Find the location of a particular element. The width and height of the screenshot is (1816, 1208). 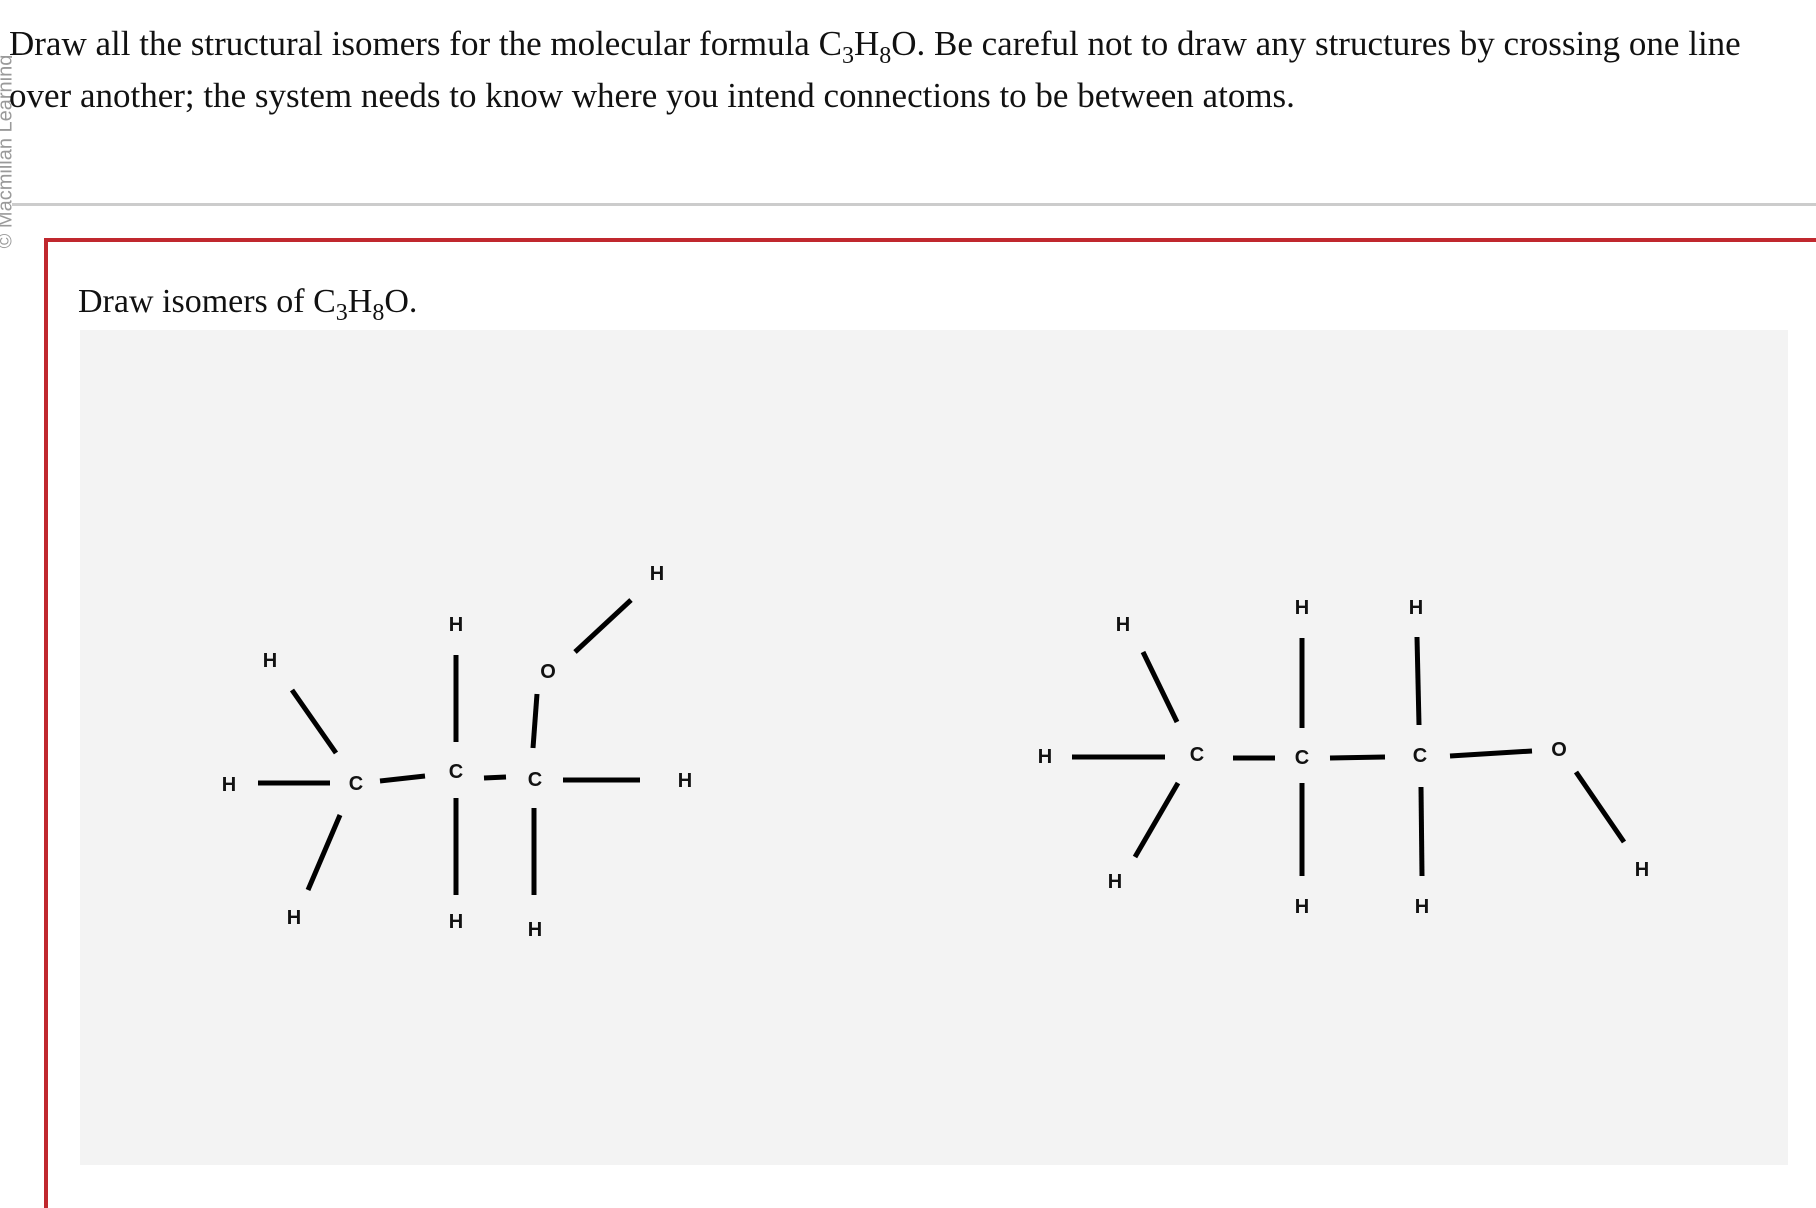

atom-h-top-c3: H is located at coordinates (1416, 608).